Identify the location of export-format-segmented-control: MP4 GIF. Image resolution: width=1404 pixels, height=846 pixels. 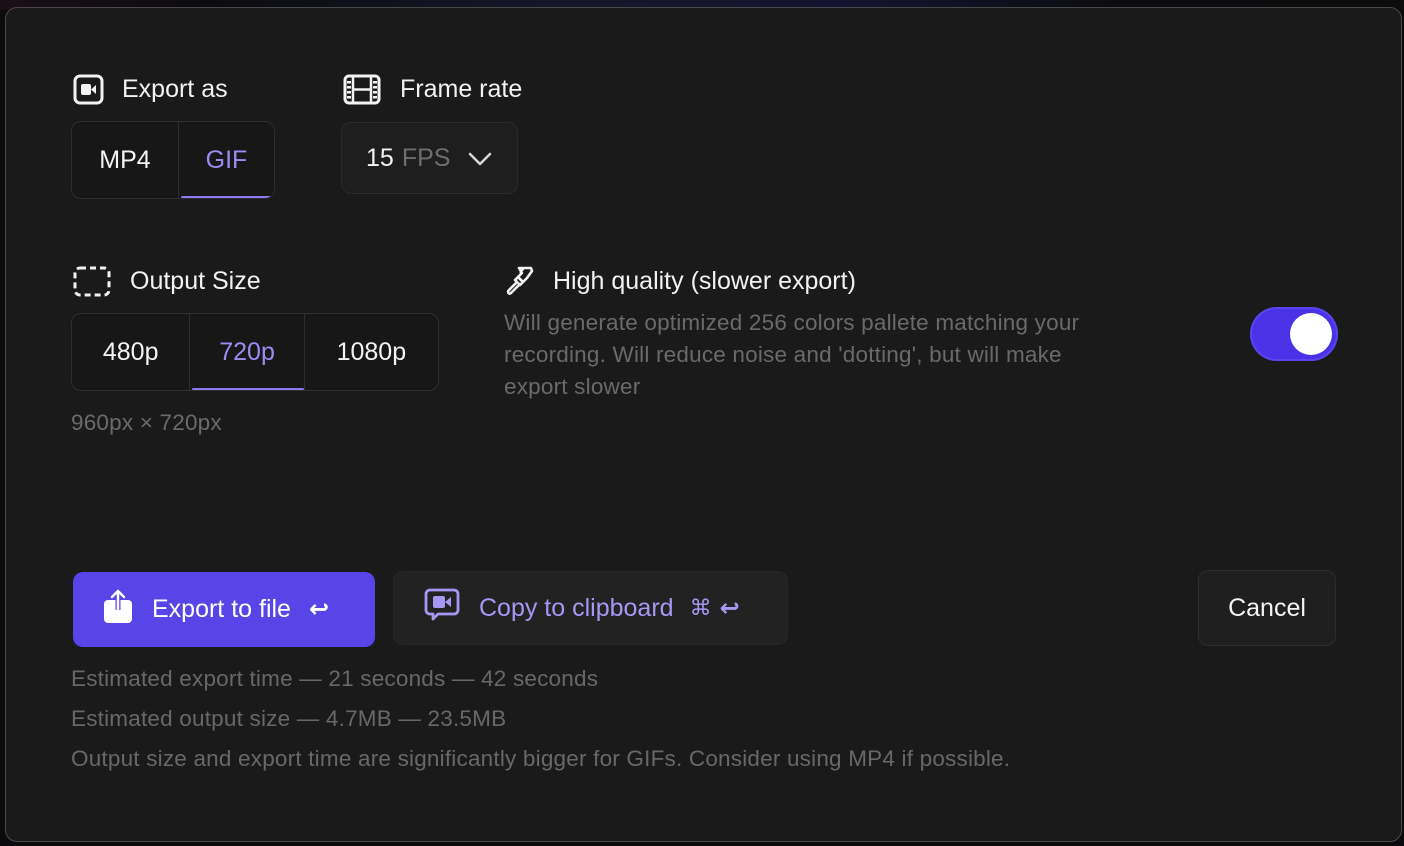
(173, 160).